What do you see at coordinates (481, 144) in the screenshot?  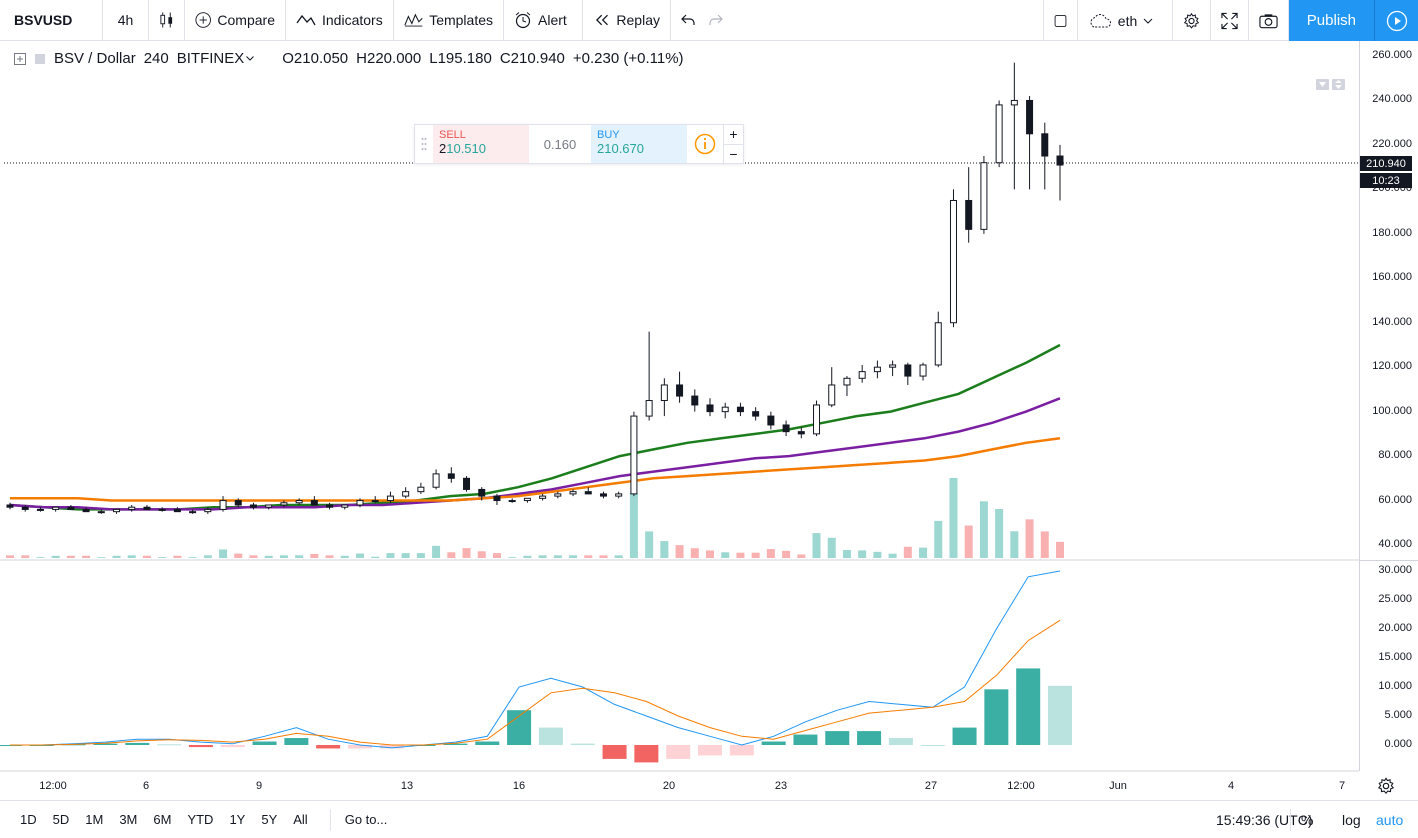 I see `sell-button: SELL 210.510` at bounding box center [481, 144].